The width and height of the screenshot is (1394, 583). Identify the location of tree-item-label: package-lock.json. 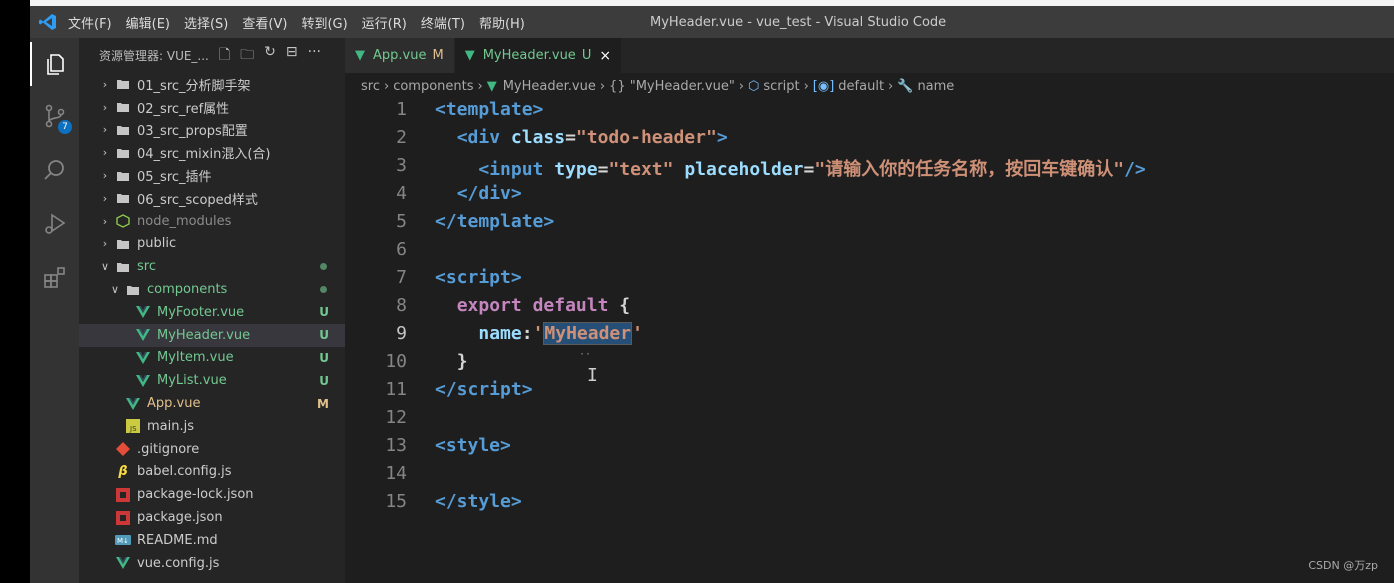
(195, 495).